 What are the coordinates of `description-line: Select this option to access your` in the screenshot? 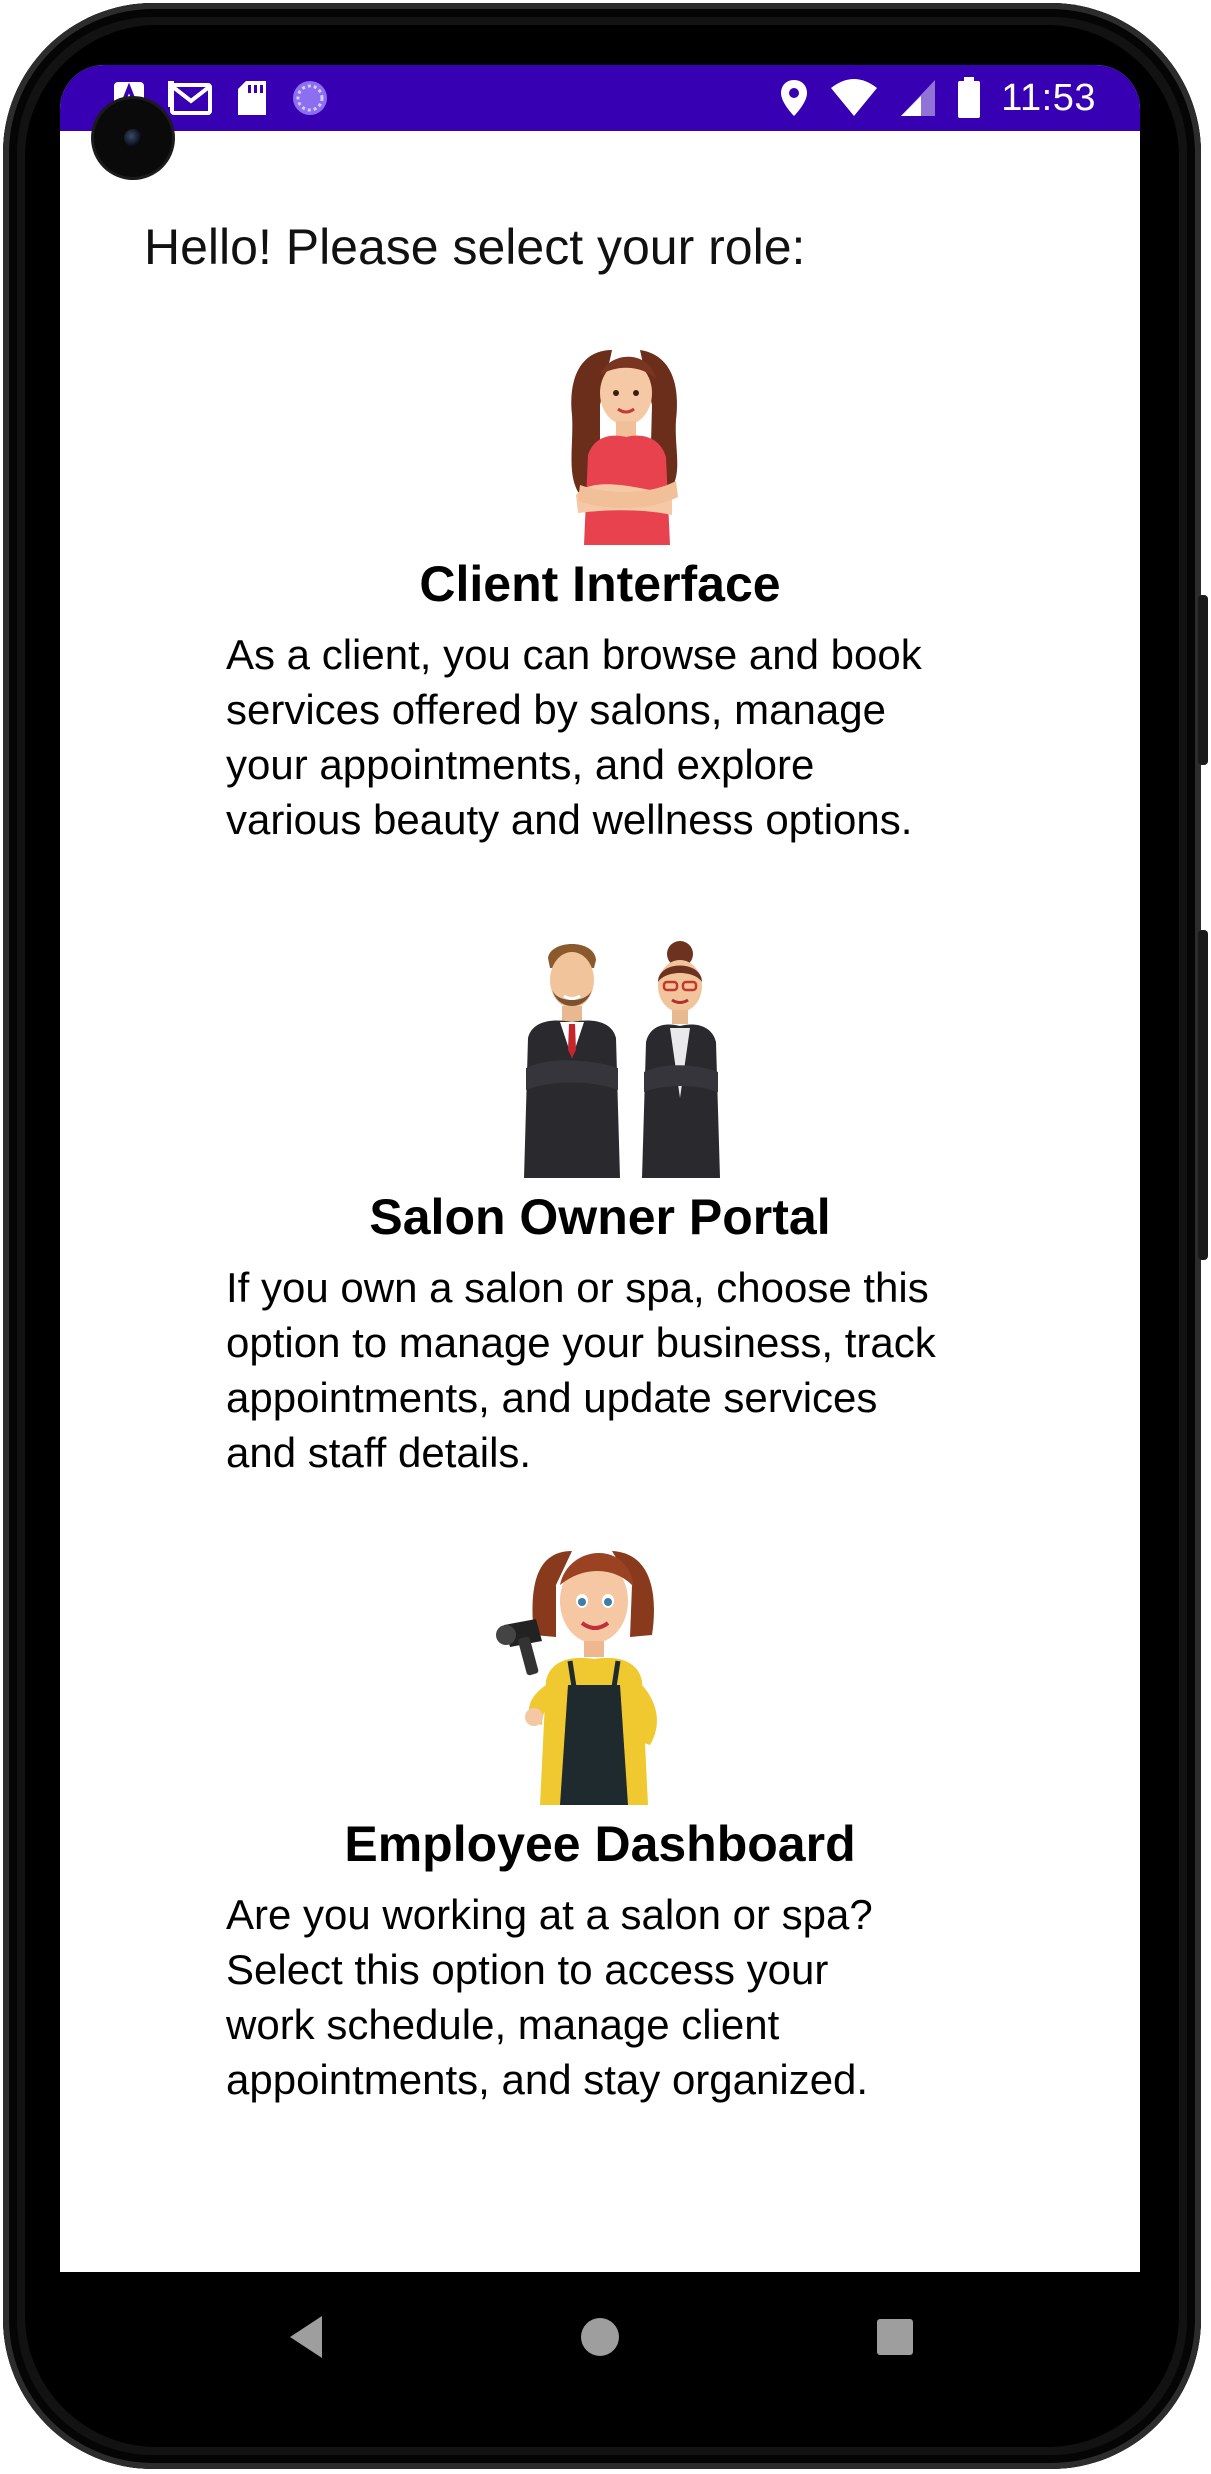 It's located at (527, 1969).